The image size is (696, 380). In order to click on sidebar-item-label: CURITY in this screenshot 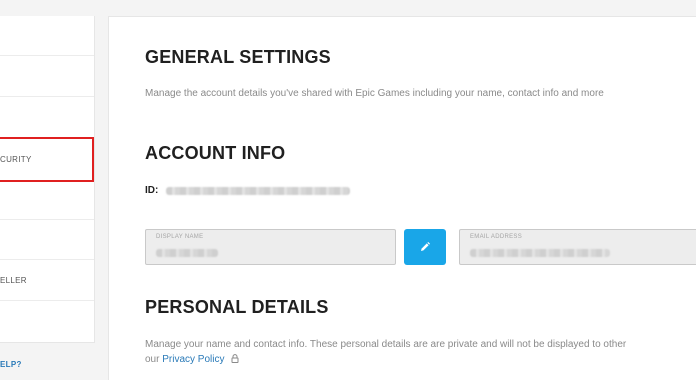, I will do `click(16, 159)`.